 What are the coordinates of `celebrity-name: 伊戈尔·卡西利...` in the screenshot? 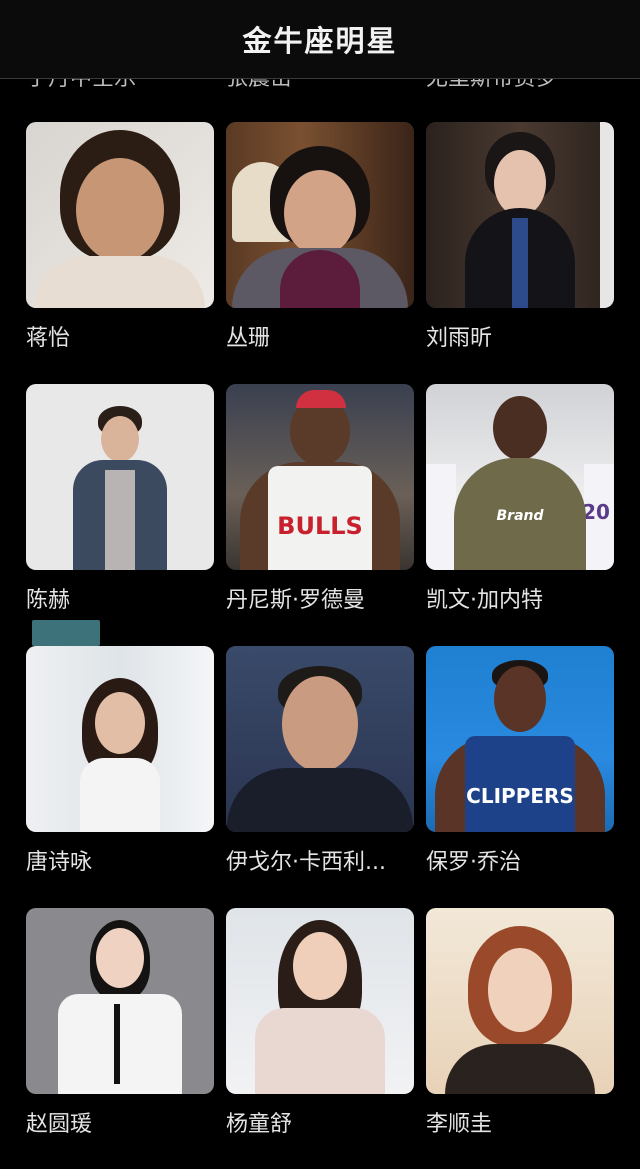 It's located at (321, 860).